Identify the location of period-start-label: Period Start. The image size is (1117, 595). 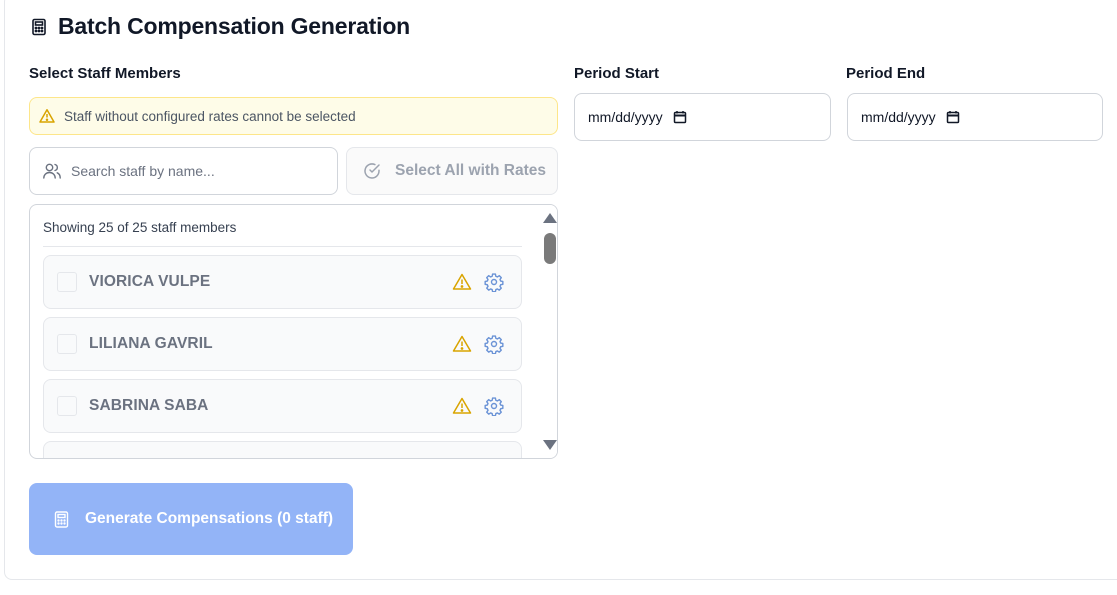
(617, 73).